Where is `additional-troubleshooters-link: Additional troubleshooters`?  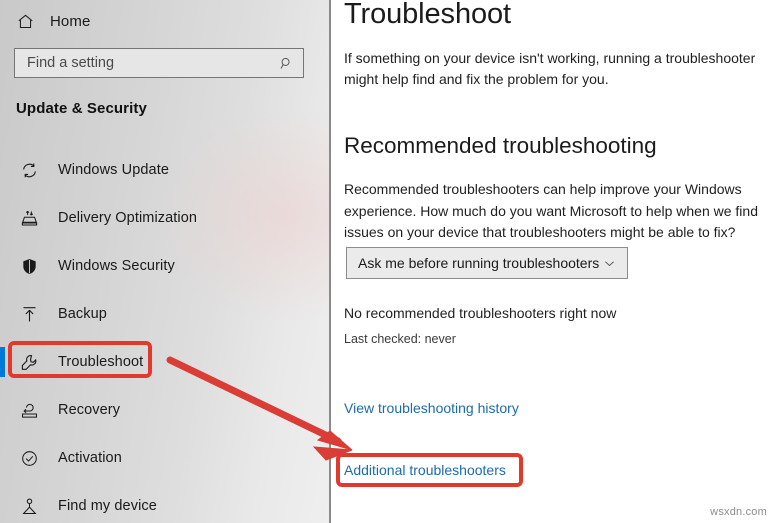 additional-troubleshooters-link: Additional troubleshooters is located at coordinates (425, 470).